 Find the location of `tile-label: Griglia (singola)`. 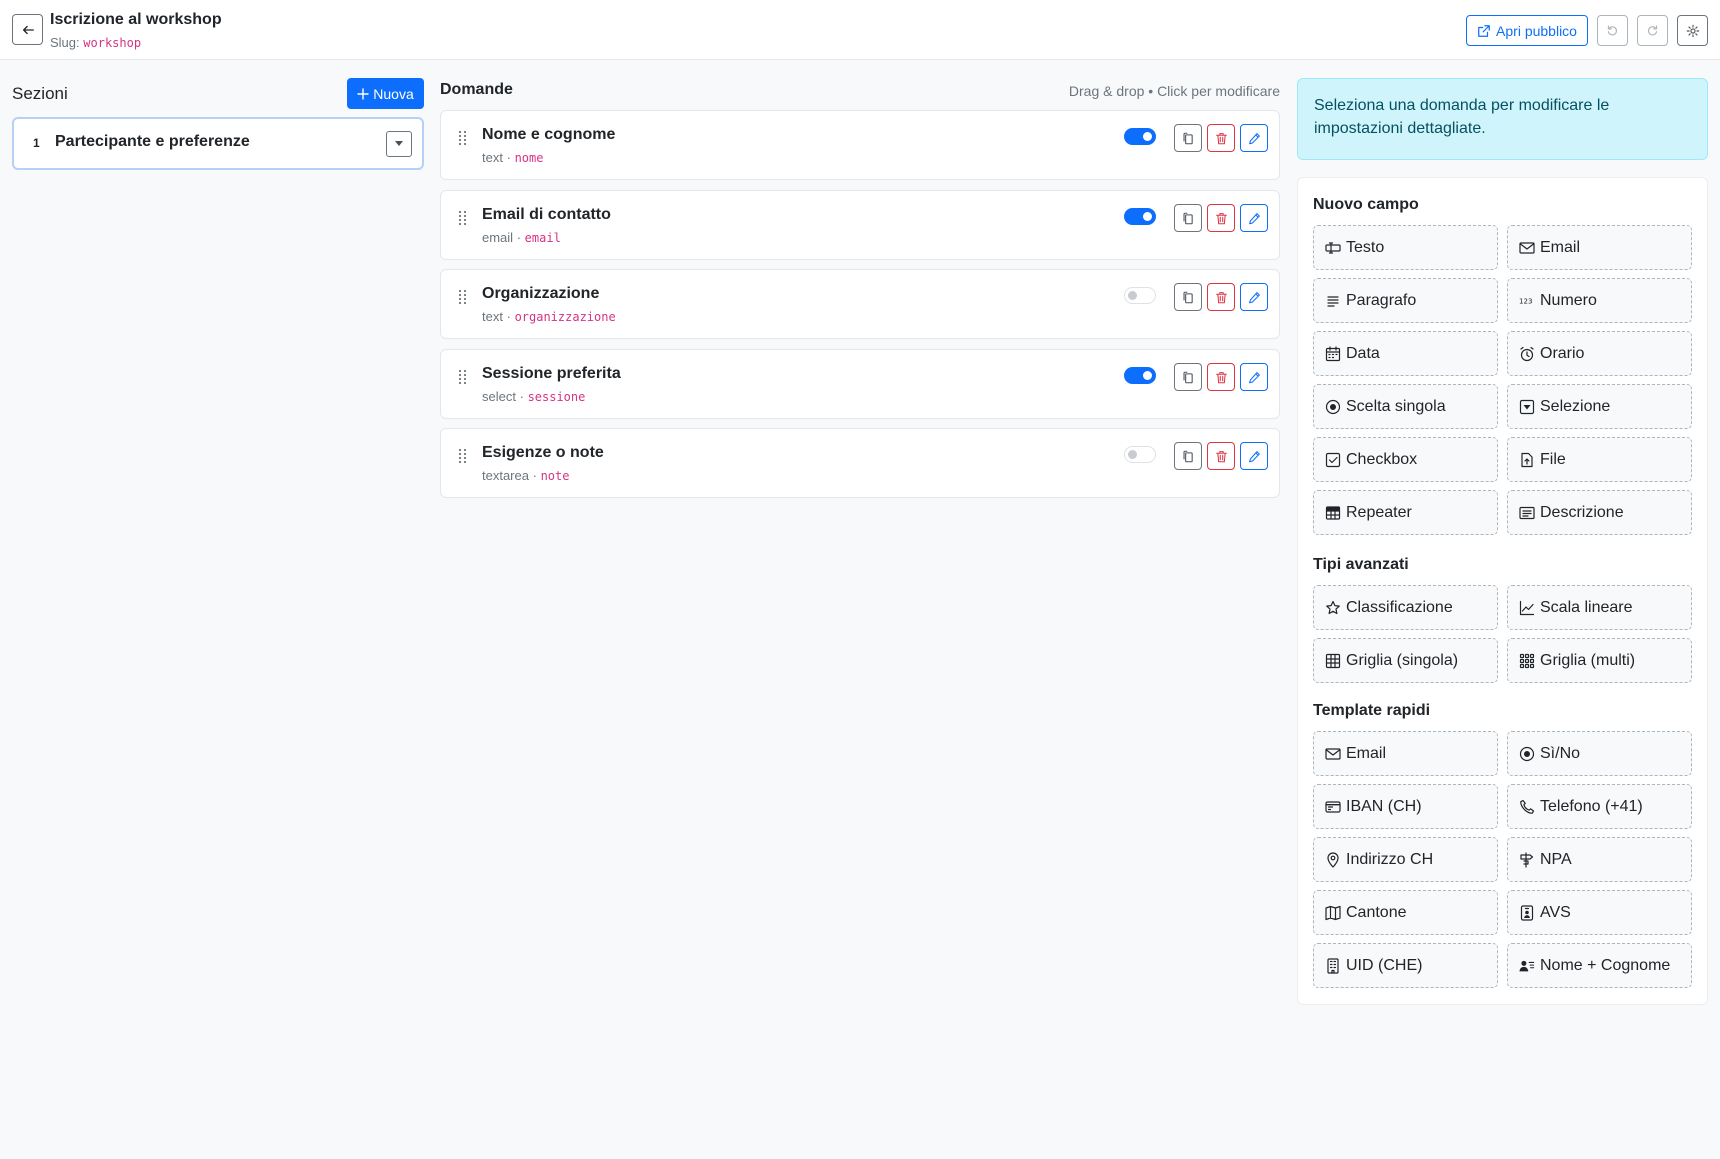

tile-label: Griglia (singola) is located at coordinates (1402, 660).